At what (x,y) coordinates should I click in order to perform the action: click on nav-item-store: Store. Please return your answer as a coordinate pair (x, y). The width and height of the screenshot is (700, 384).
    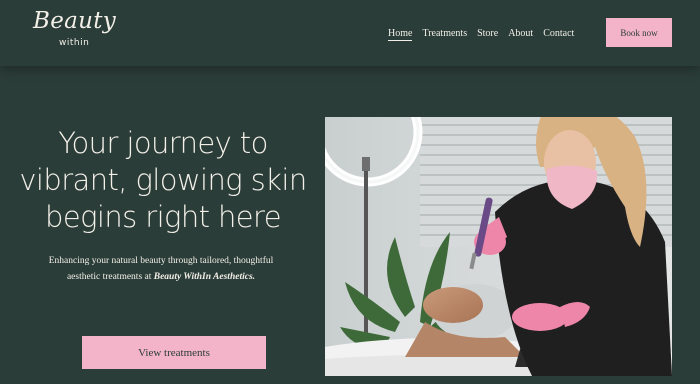
    Looking at the image, I should click on (487, 34).